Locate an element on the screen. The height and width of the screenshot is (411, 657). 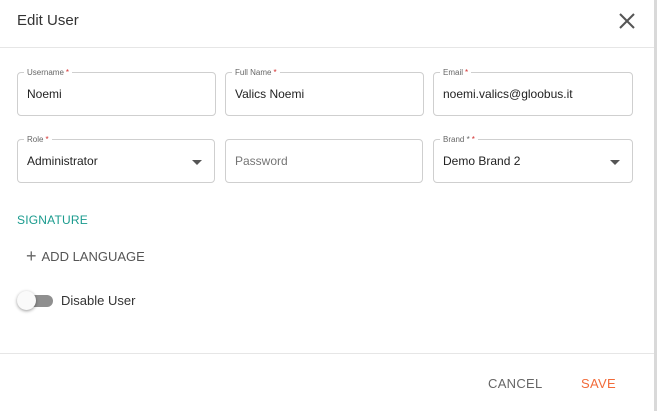
role-select: Role * Administrator is located at coordinates (116, 159).